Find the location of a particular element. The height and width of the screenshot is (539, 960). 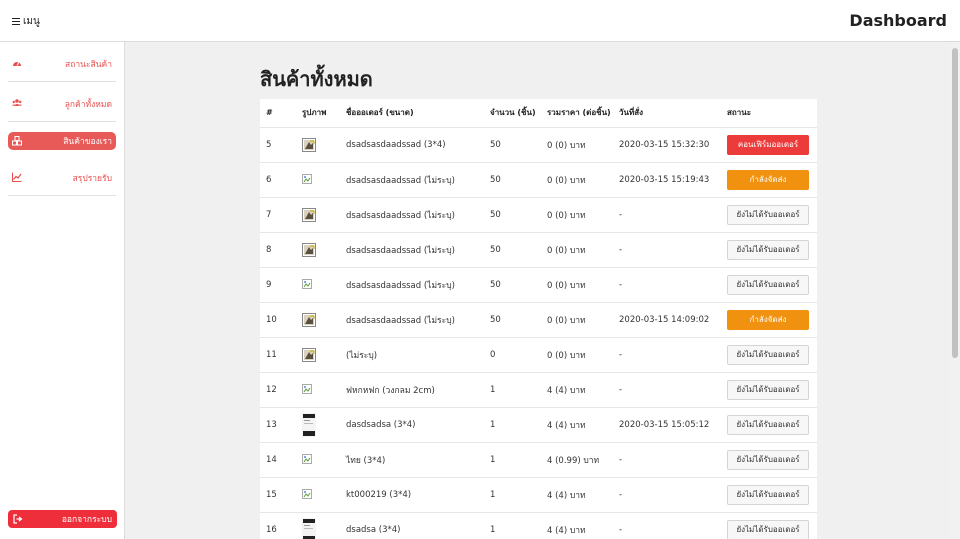

page-scrollbar is located at coordinates (955, 290).